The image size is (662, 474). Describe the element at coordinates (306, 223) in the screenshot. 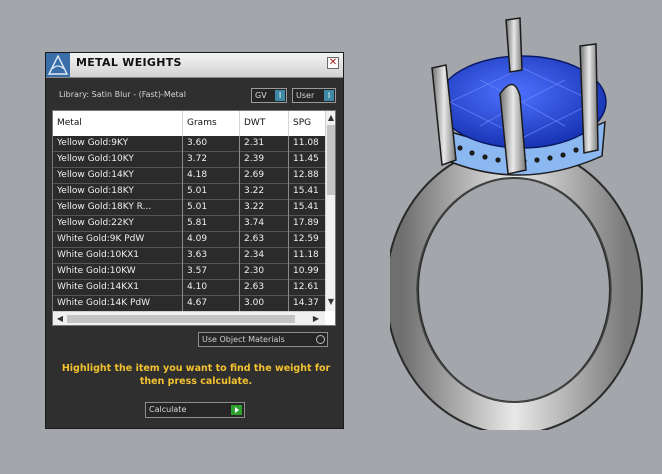

I see `cell-spg: 17.89` at that location.